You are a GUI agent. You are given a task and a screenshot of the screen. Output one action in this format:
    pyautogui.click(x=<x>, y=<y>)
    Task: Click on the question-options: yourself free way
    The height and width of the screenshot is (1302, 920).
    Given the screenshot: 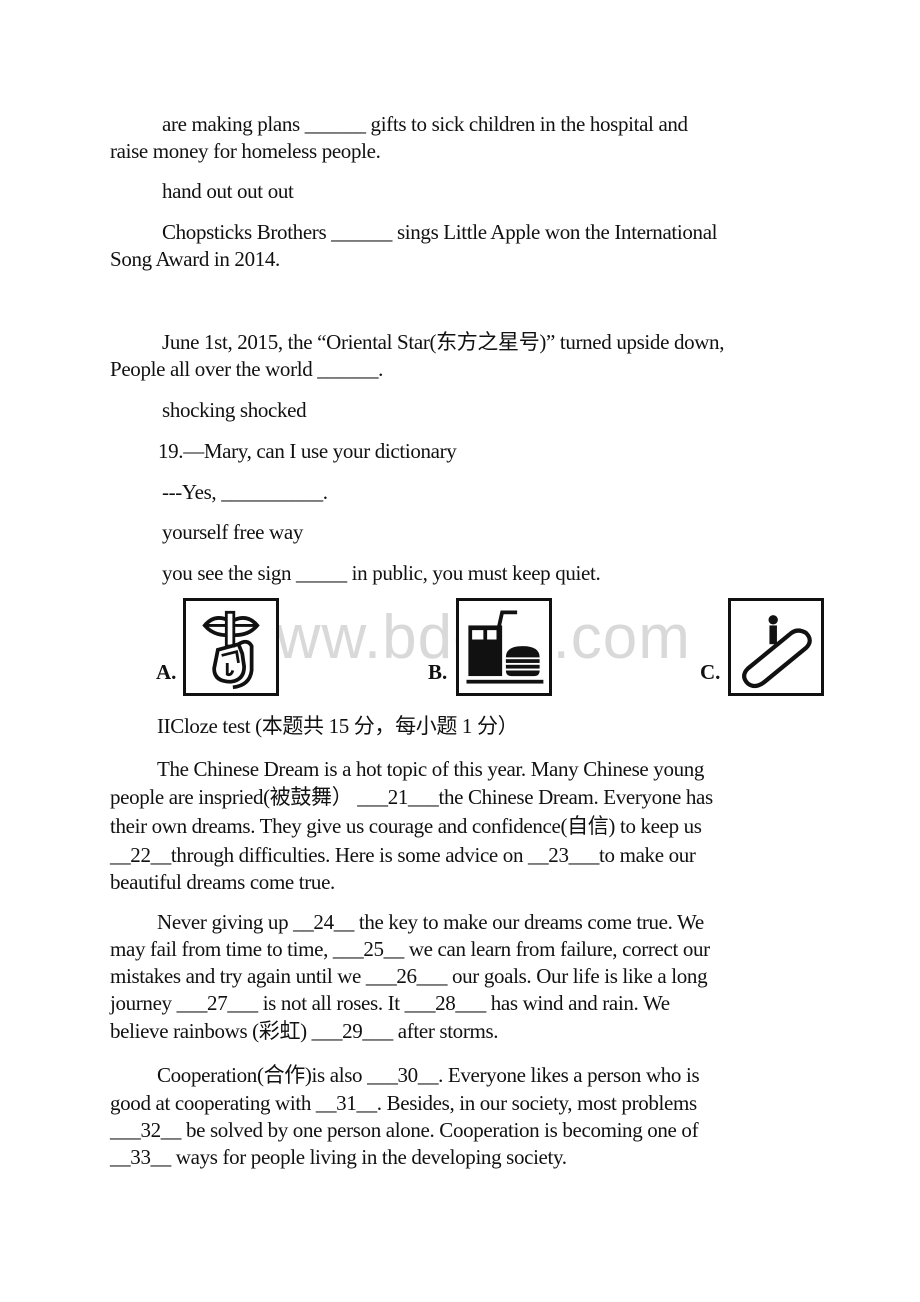 What is the action you would take?
    pyautogui.click(x=232, y=532)
    